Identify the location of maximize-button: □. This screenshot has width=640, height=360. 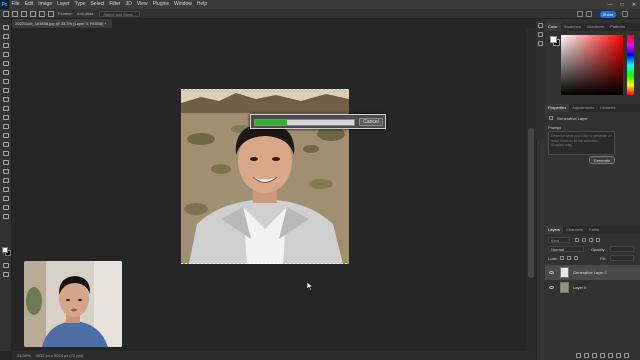
(622, 4).